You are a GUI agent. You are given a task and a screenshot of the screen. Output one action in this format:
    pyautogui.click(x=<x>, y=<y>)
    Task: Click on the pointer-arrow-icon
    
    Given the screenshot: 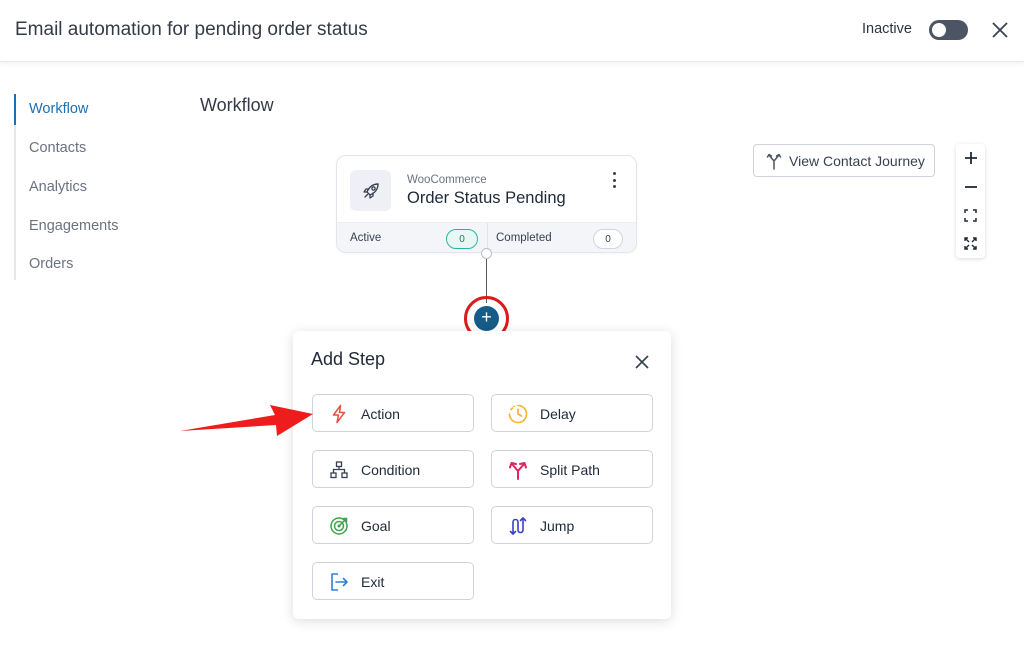 What is the action you would take?
    pyautogui.click(x=246, y=420)
    